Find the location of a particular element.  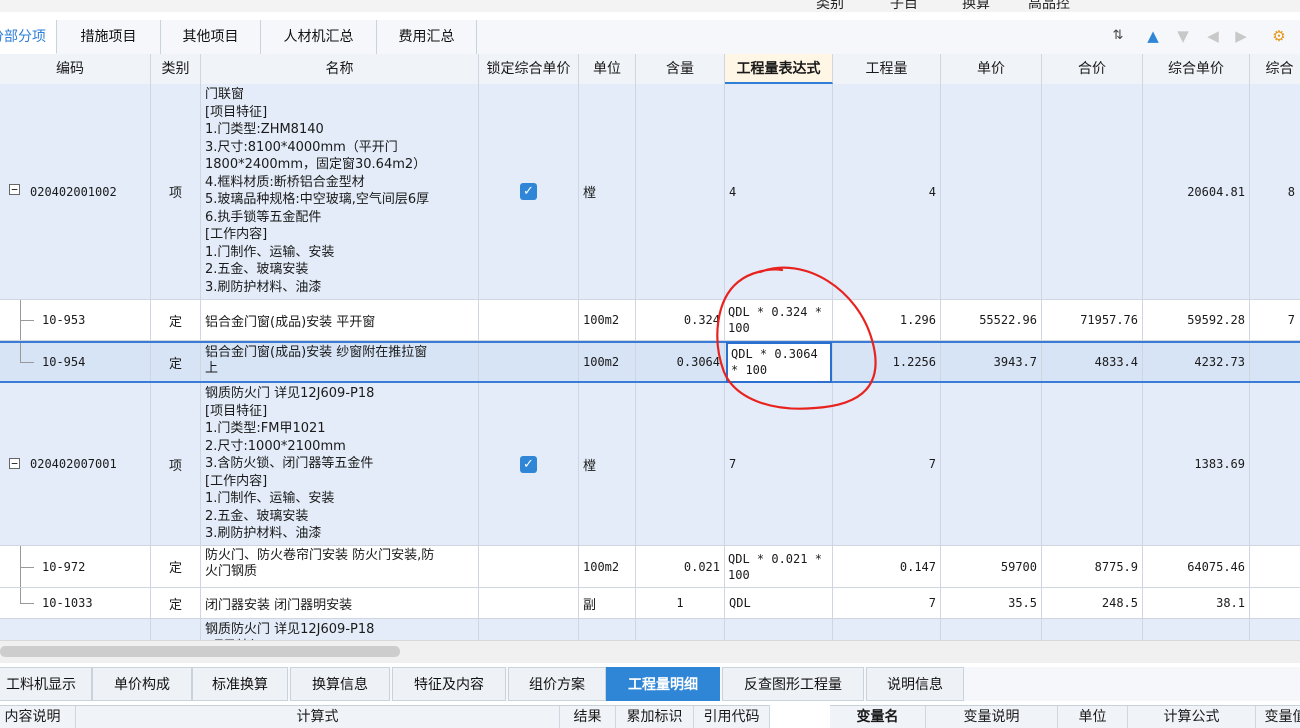

row-name: 闭门器安装 闭门器明安装 is located at coordinates (340, 603).